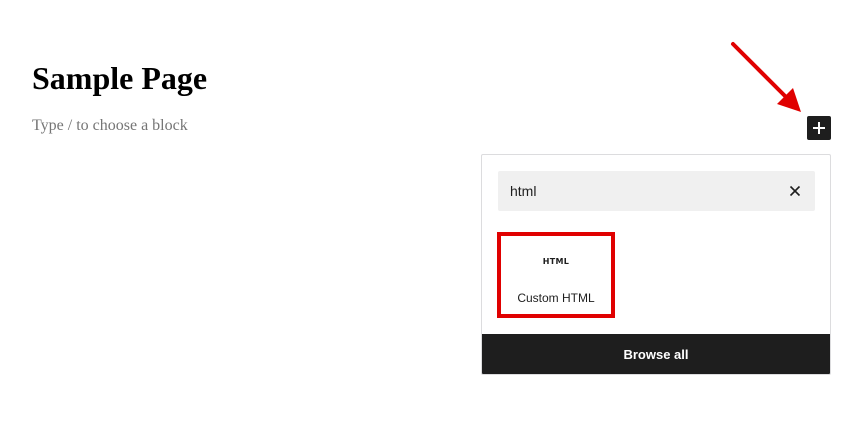 This screenshot has width=861, height=442. What do you see at coordinates (766, 77) in the screenshot?
I see `annotation-arrow` at bounding box center [766, 77].